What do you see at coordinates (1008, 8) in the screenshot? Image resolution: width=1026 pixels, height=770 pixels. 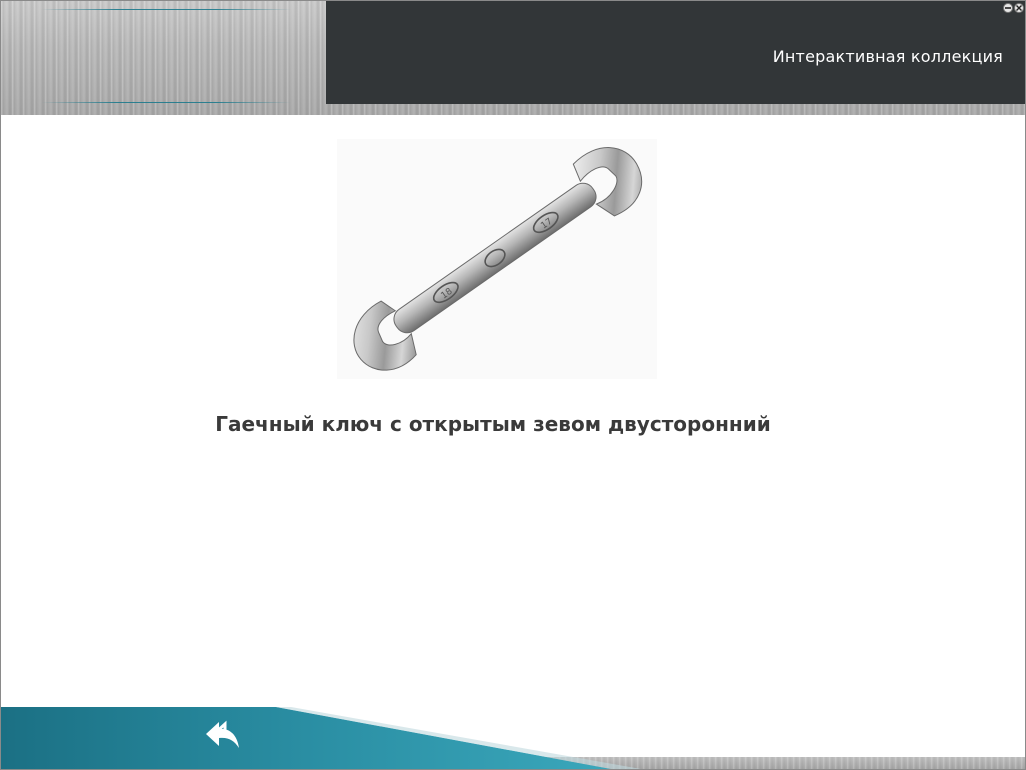 I see `minimize-icon` at bounding box center [1008, 8].